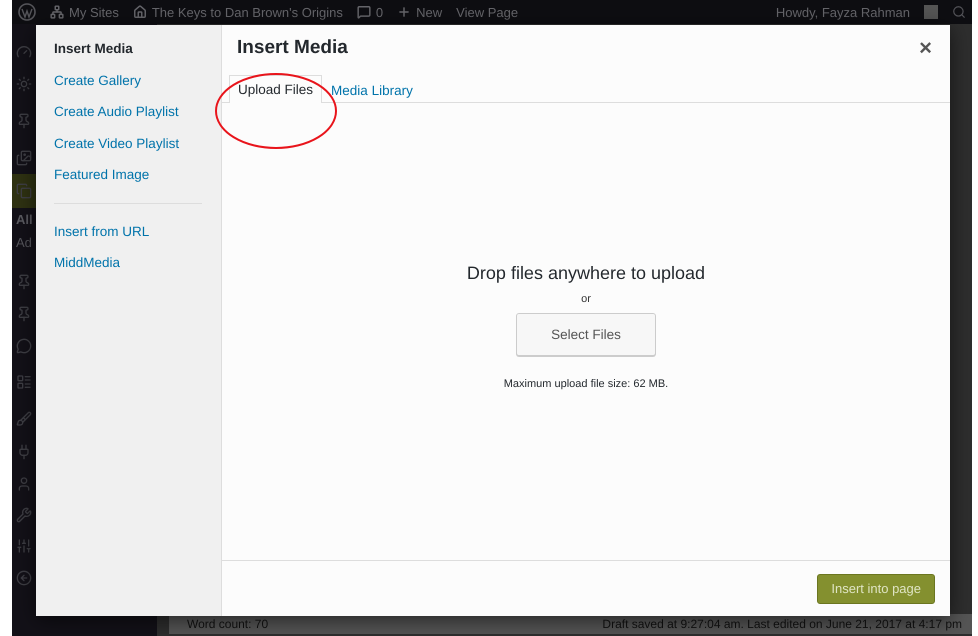 Image resolution: width=978 pixels, height=636 pixels. I want to click on word-count: Word count: 70, so click(227, 624).